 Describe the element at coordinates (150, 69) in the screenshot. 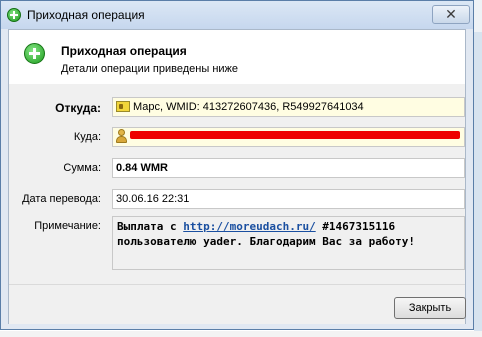

I see `header-subtitle: Детали операции приведены ниже` at that location.